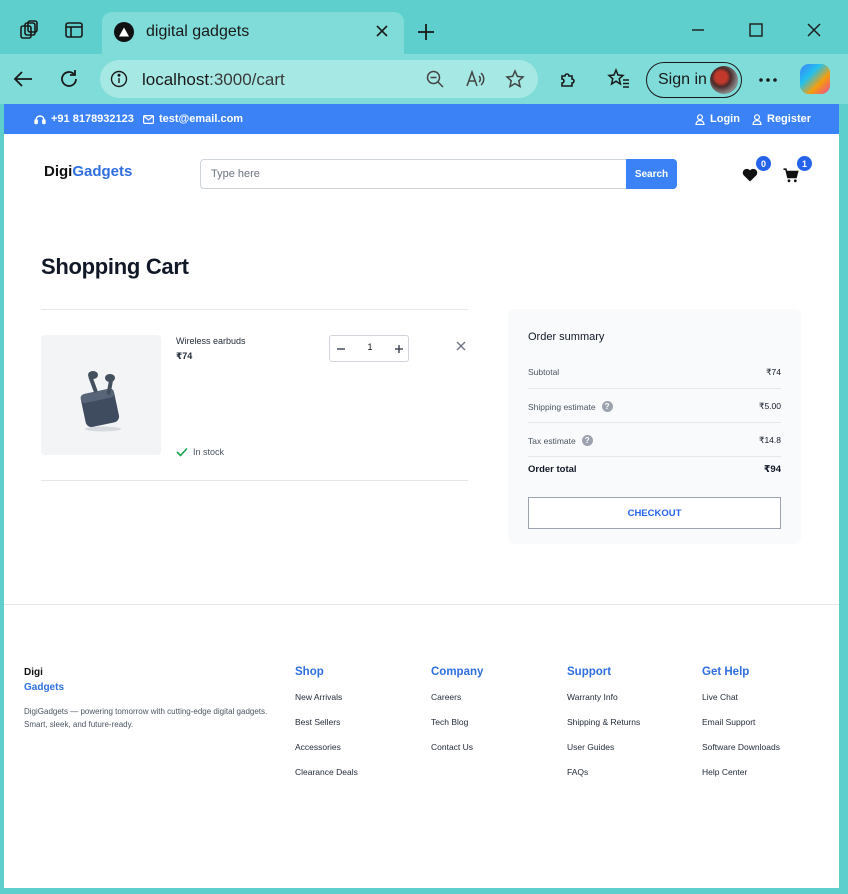 The image size is (848, 894). I want to click on footer-link: New Arrivals, so click(326, 703).